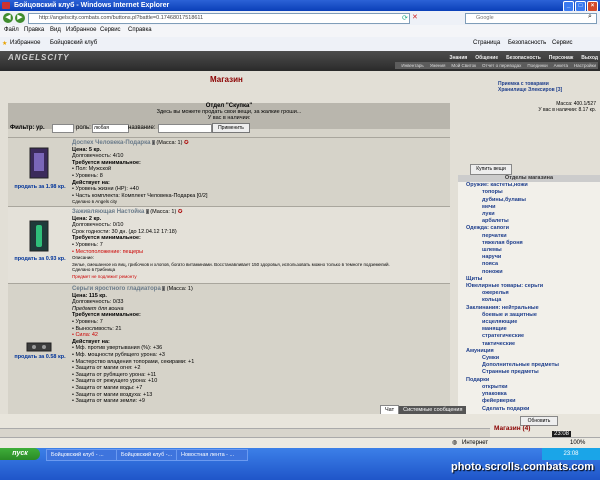  What do you see at coordinates (92, 169) in the screenshot?
I see `item-req: • Пол: Мужской` at bounding box center [92, 169].